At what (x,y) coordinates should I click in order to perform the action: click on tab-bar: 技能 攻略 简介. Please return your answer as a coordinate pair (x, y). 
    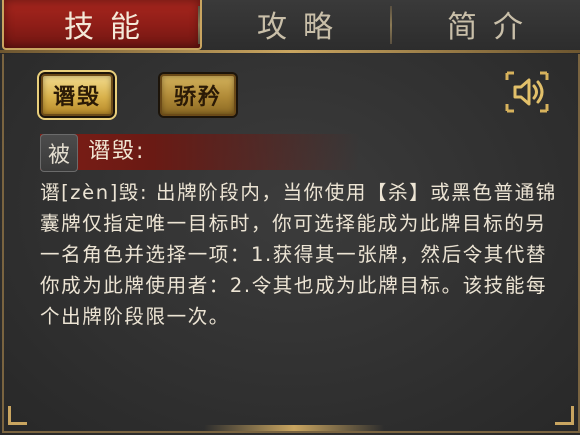
    Looking at the image, I should click on (290, 26).